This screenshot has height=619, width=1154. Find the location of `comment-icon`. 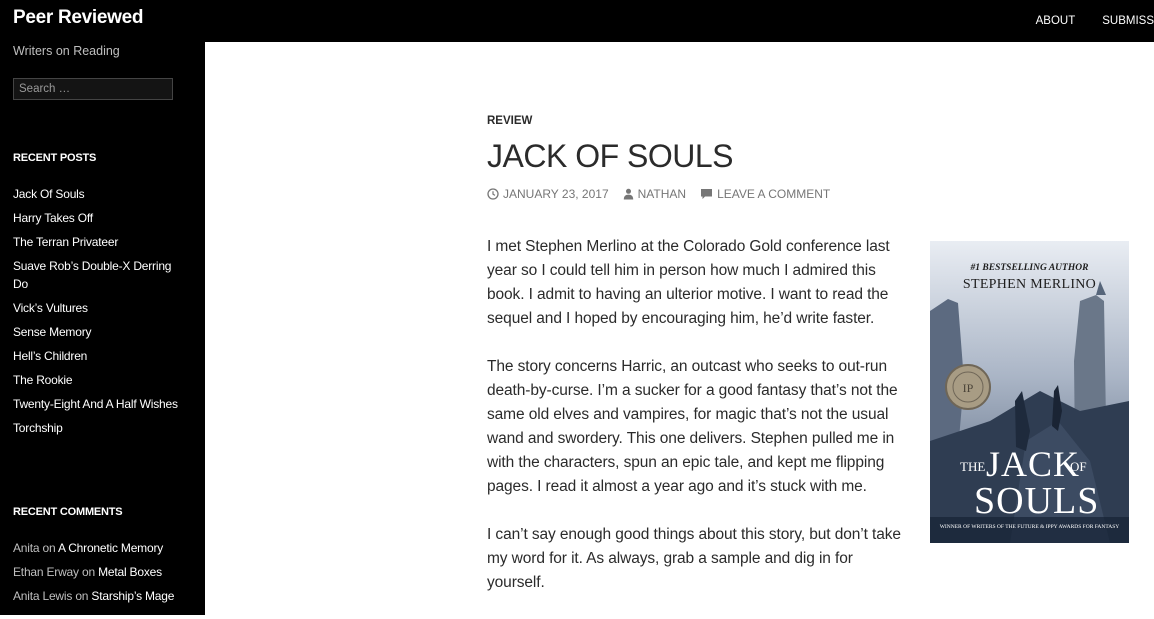

comment-icon is located at coordinates (707, 194).